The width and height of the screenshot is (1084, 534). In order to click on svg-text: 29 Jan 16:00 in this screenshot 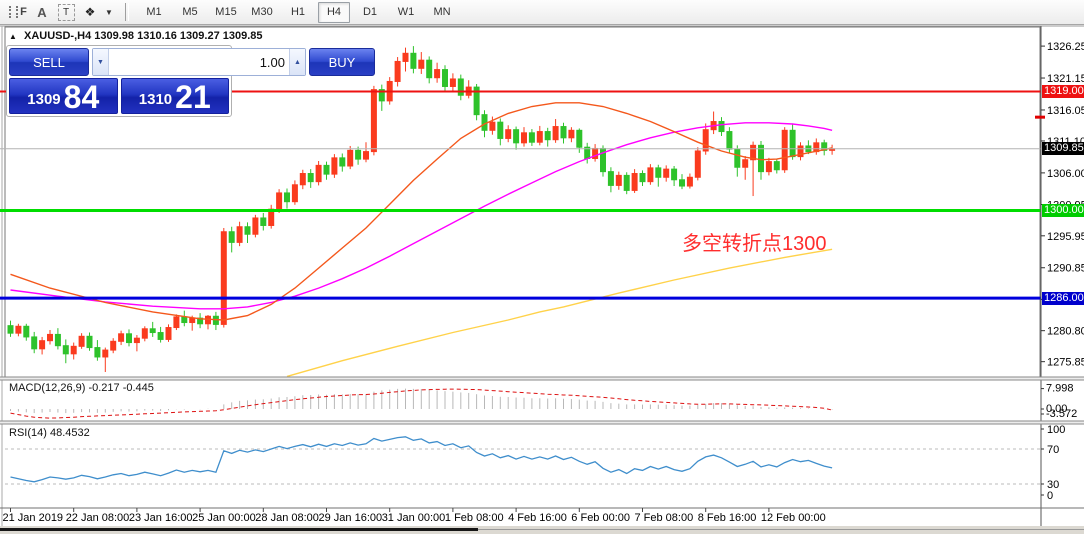, I will do `click(351, 518)`.